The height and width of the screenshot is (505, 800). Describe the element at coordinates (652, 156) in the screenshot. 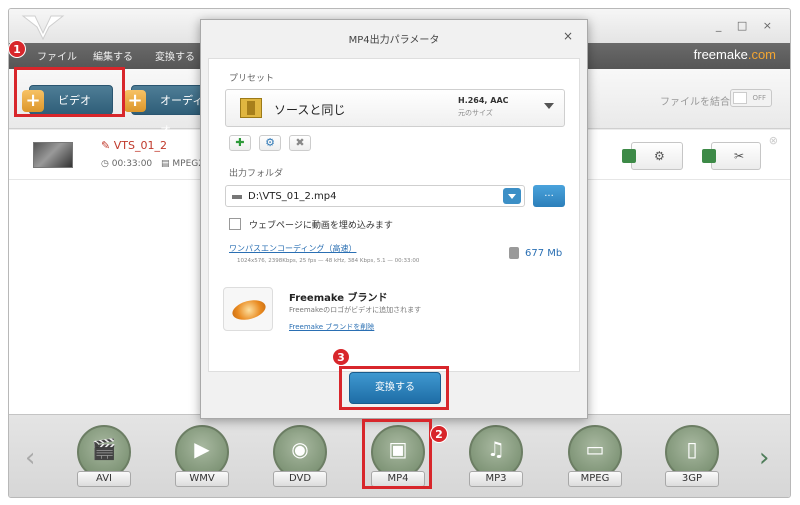

I see `effects-button: ⚙` at that location.